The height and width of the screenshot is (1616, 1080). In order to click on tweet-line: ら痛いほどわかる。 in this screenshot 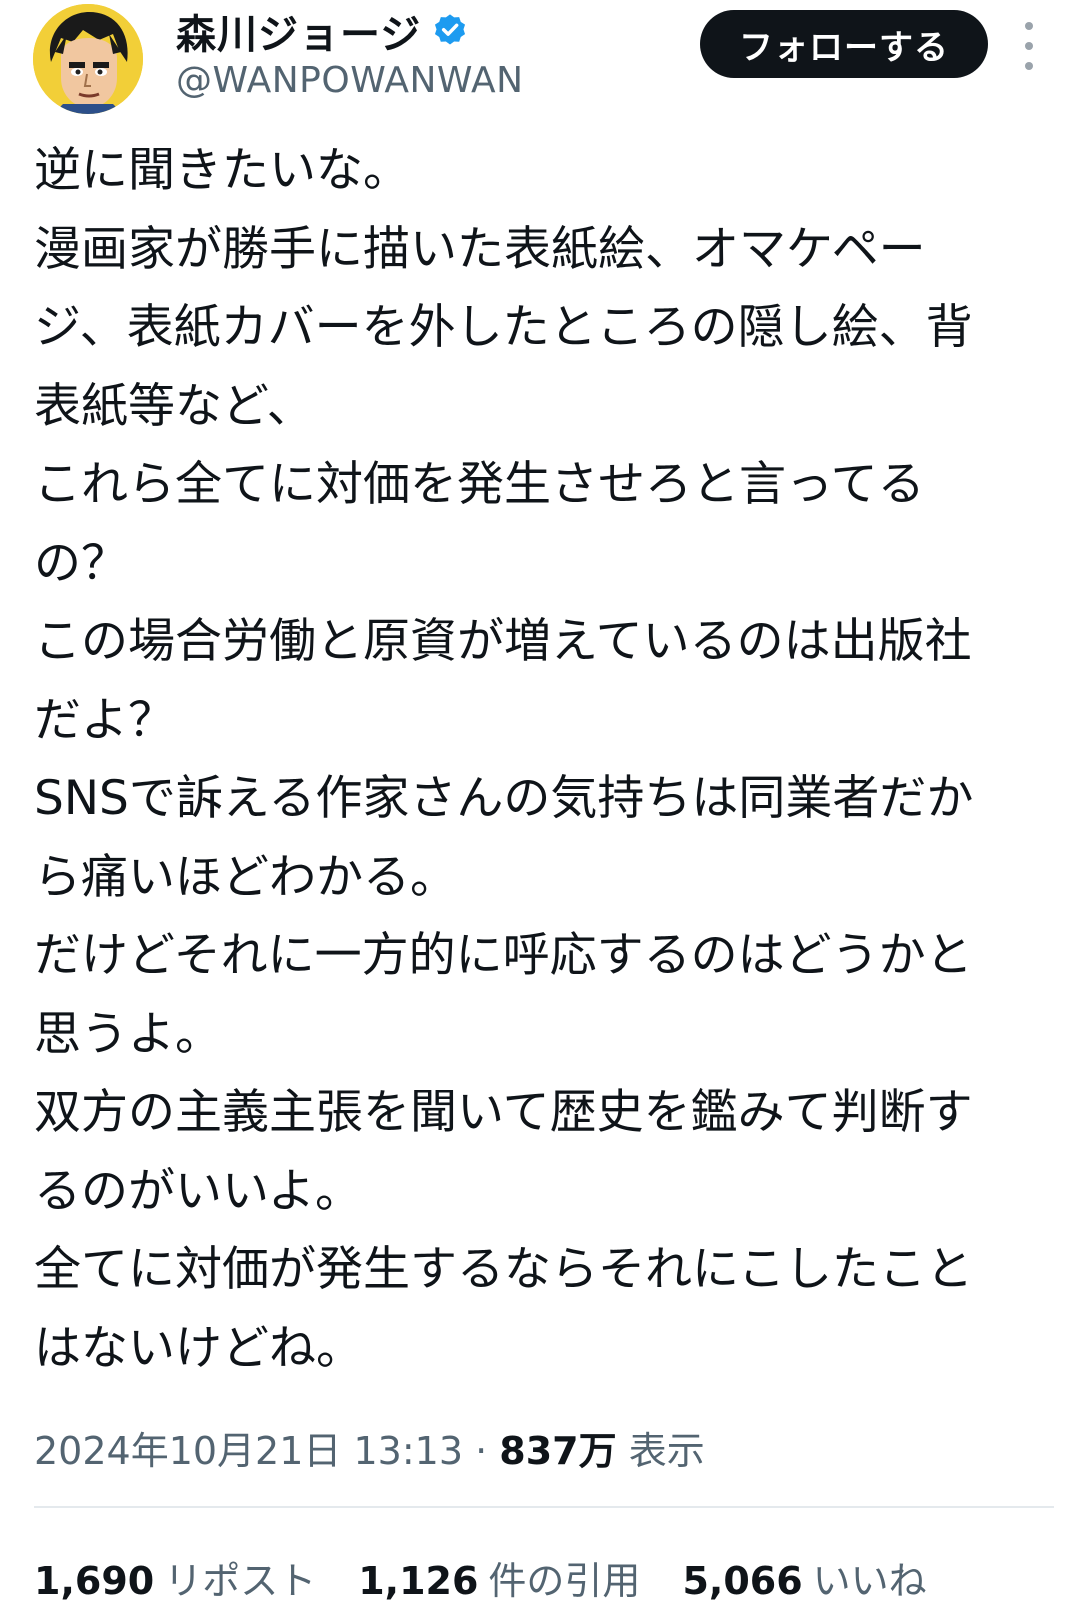, I will do `click(245, 877)`.